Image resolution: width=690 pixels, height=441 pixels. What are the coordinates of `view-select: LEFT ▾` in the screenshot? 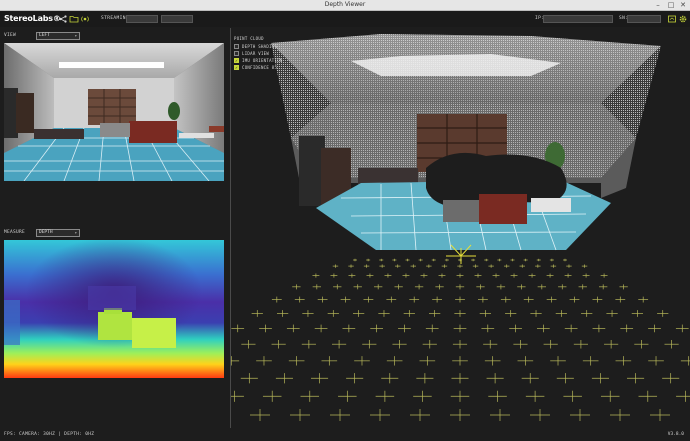 It's located at (58, 36).